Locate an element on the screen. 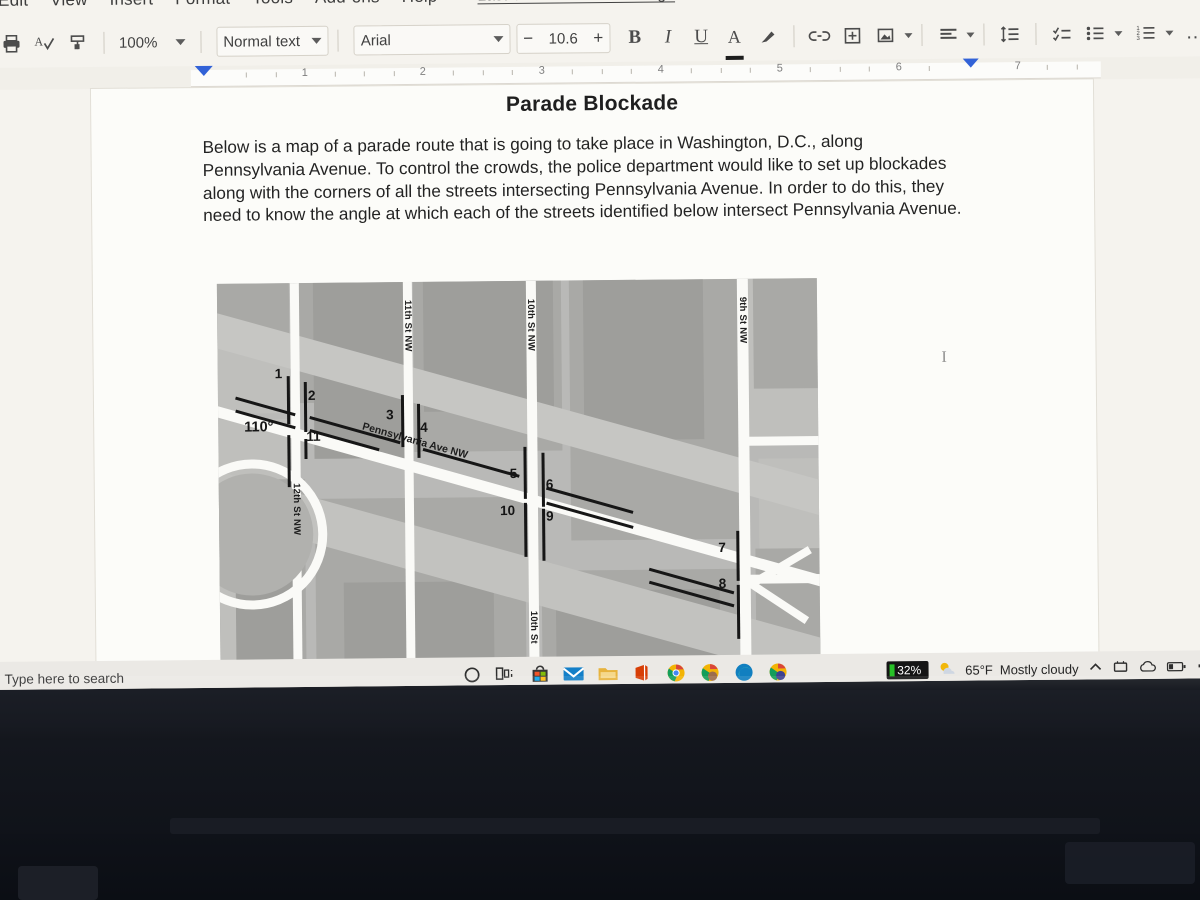 The width and height of the screenshot is (1200, 900). menu-item-addons: Add-ons is located at coordinates (347, 4).